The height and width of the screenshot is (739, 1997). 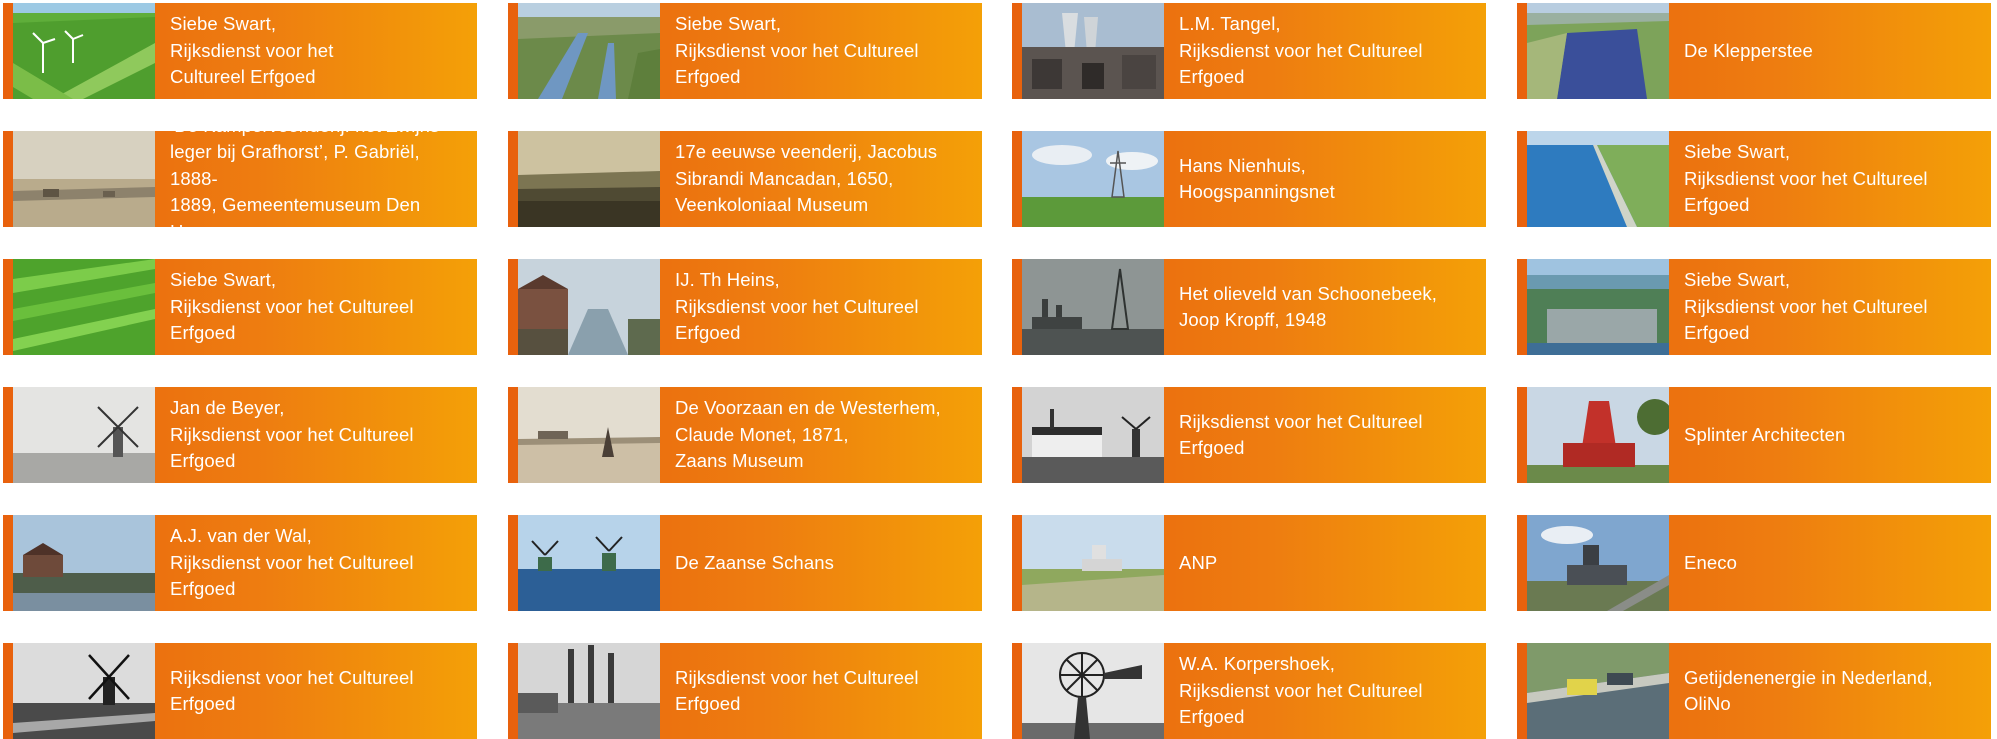 What do you see at coordinates (1093, 307) in the screenshot?
I see `oil-derrick-thumbnail` at bounding box center [1093, 307].